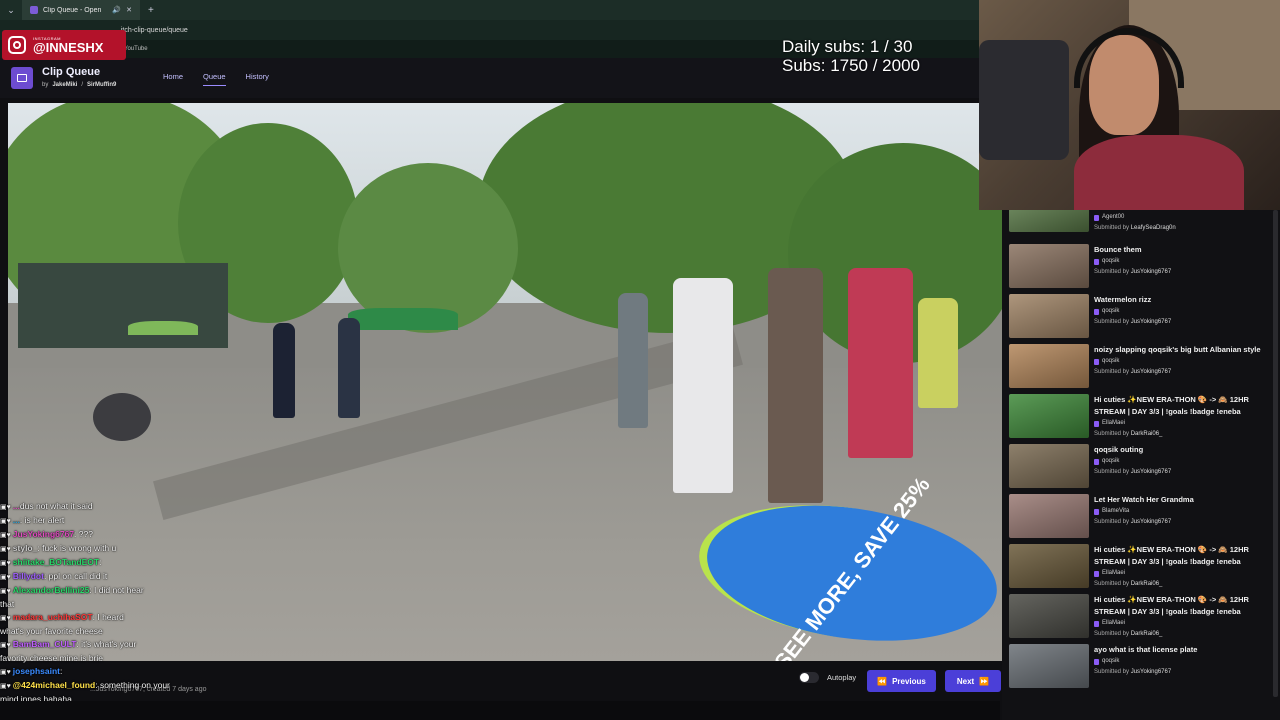 This screenshot has height=720, width=1280. What do you see at coordinates (101, 85) in the screenshot?
I see `author-link-2: SirMuffin9` at bounding box center [101, 85].